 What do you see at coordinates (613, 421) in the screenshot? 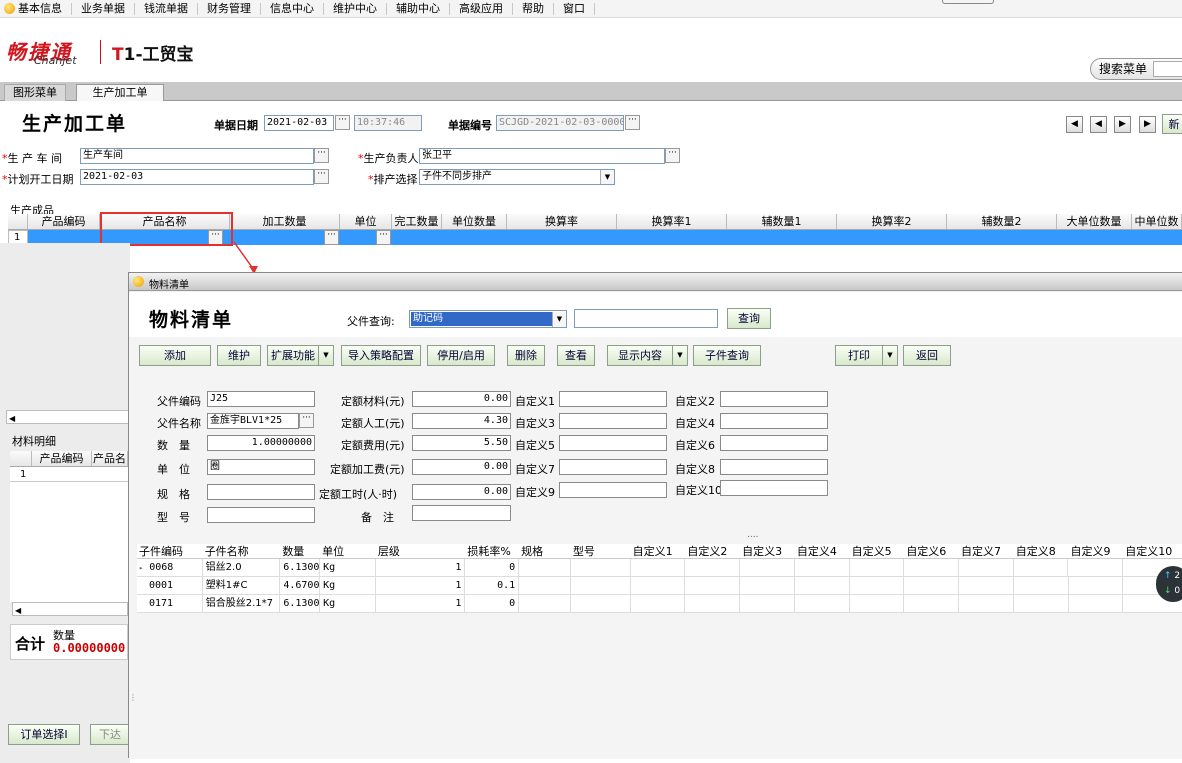
I see `custom3-field` at bounding box center [613, 421].